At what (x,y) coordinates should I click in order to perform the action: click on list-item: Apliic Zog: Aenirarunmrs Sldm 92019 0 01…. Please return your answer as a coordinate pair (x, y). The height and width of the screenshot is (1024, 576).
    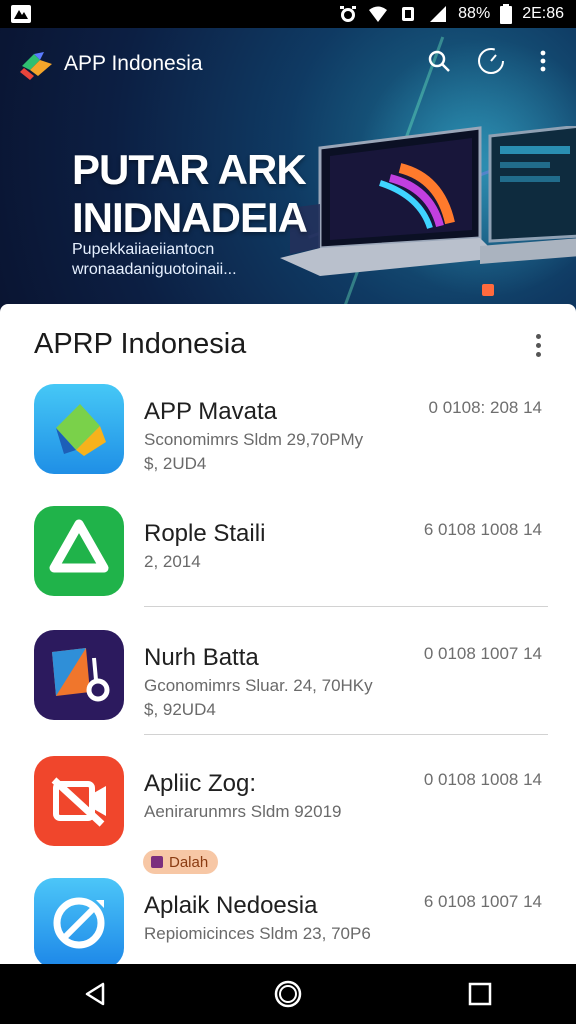
    Looking at the image, I should click on (288, 816).